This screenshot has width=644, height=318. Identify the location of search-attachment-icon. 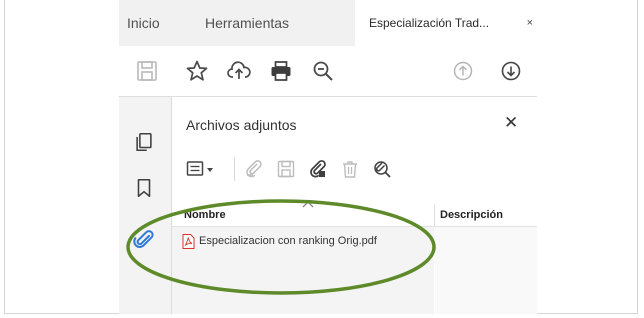
(382, 169).